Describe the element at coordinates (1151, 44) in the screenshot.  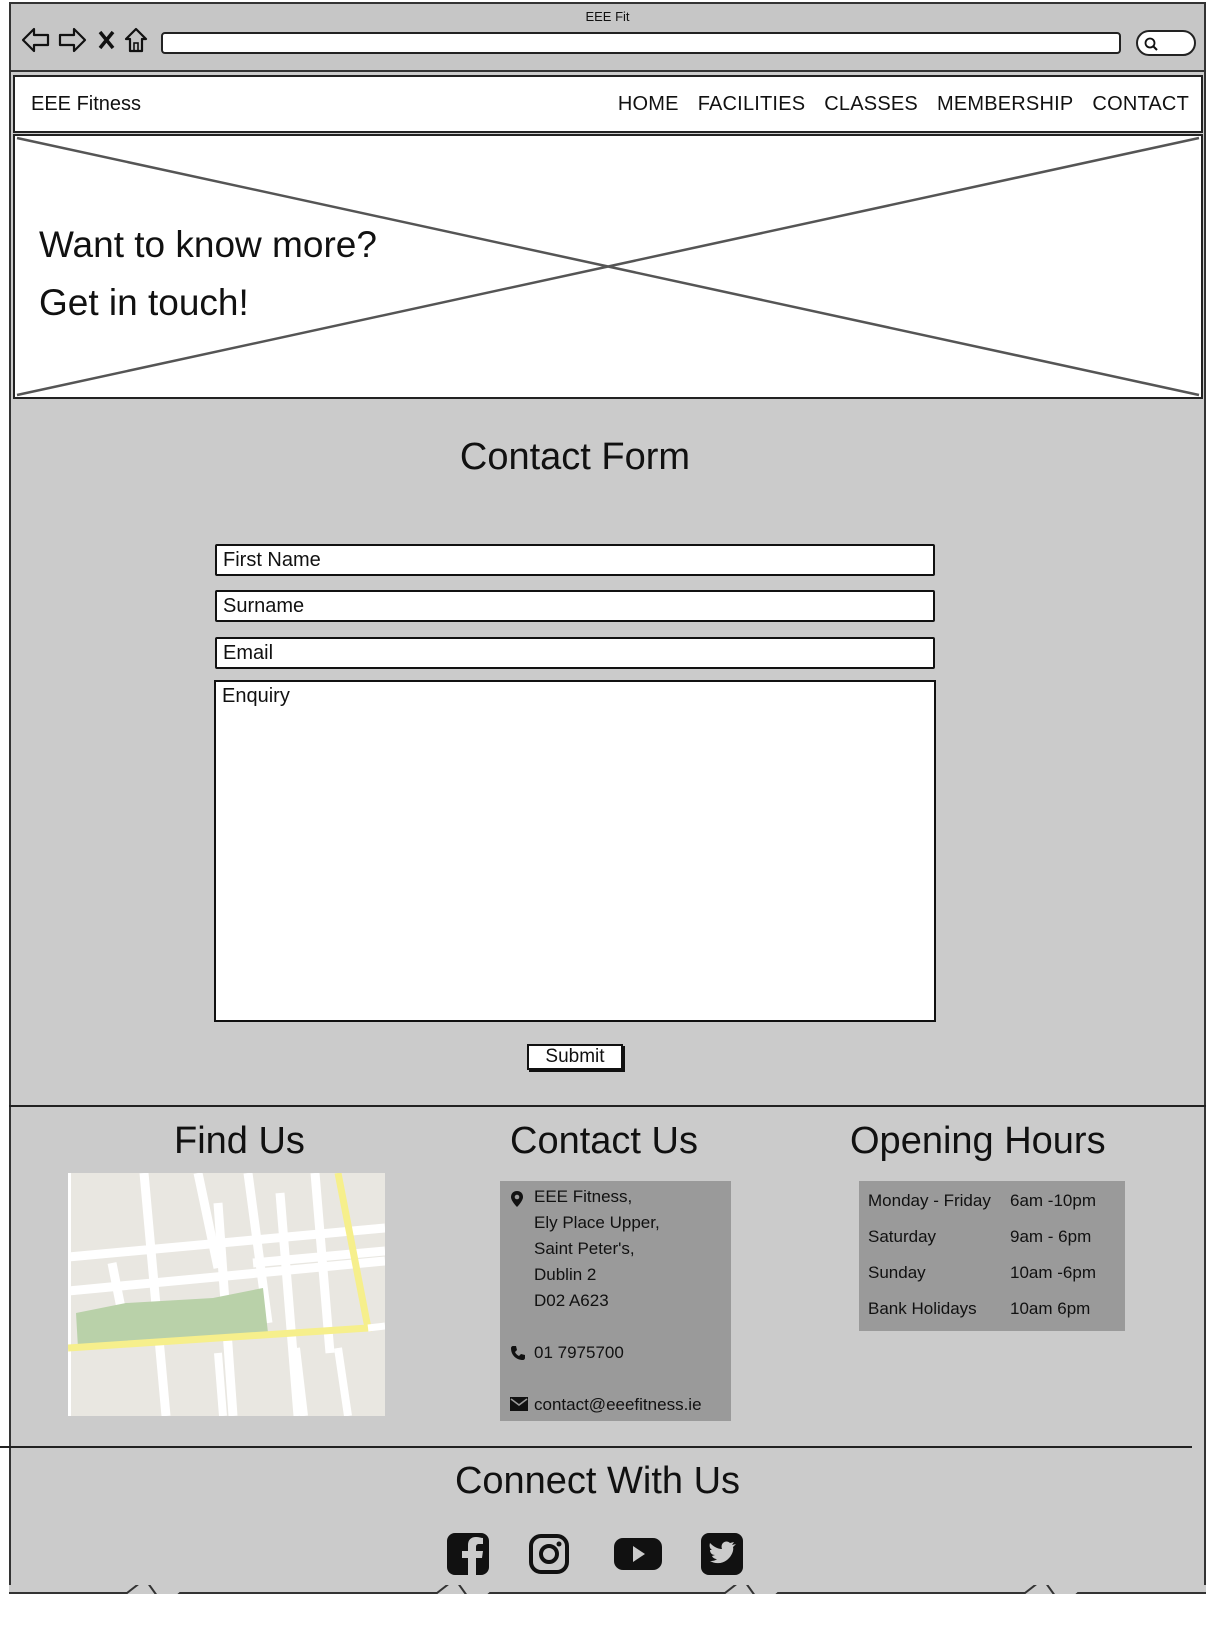
I see `search-icon` at that location.